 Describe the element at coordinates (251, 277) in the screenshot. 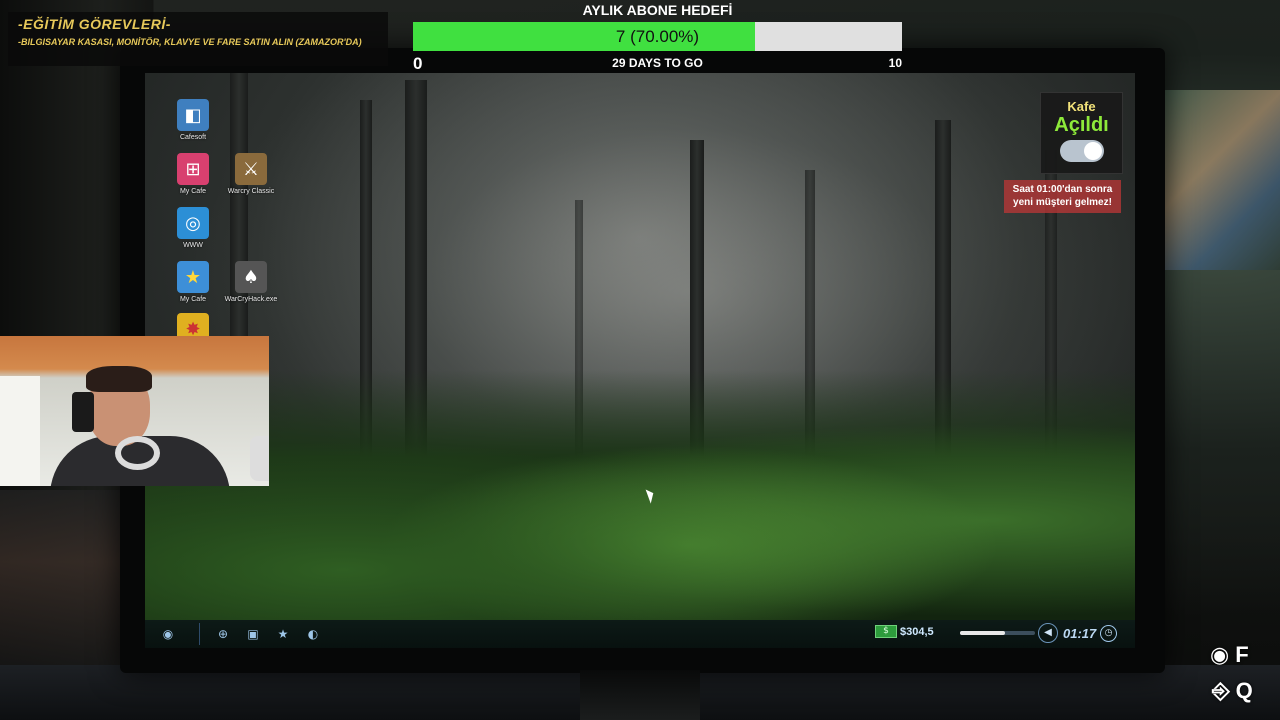

I see `spade-hack-icon: ♠` at that location.